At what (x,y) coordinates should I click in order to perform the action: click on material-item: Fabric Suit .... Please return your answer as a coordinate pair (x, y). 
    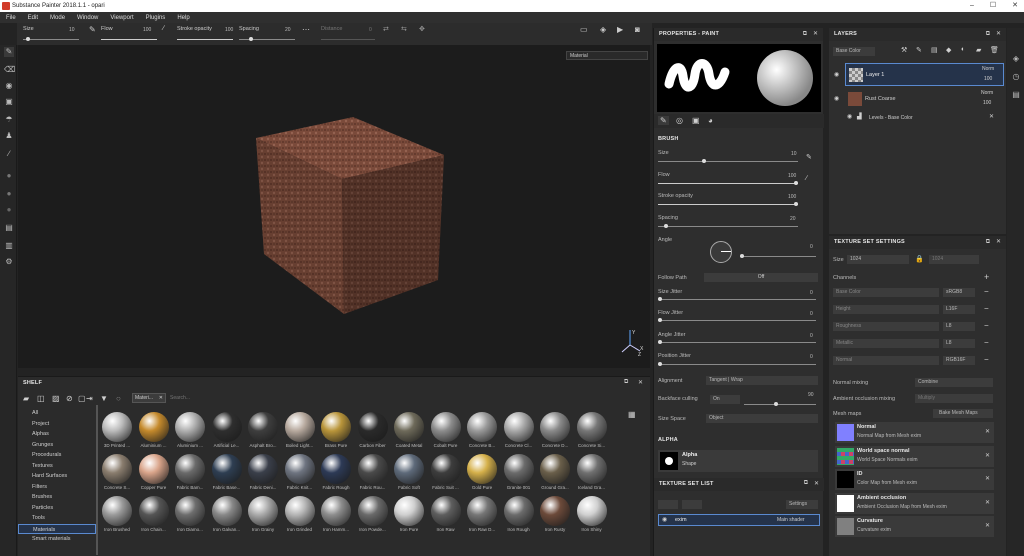
    Looking at the image, I should click on (446, 472).